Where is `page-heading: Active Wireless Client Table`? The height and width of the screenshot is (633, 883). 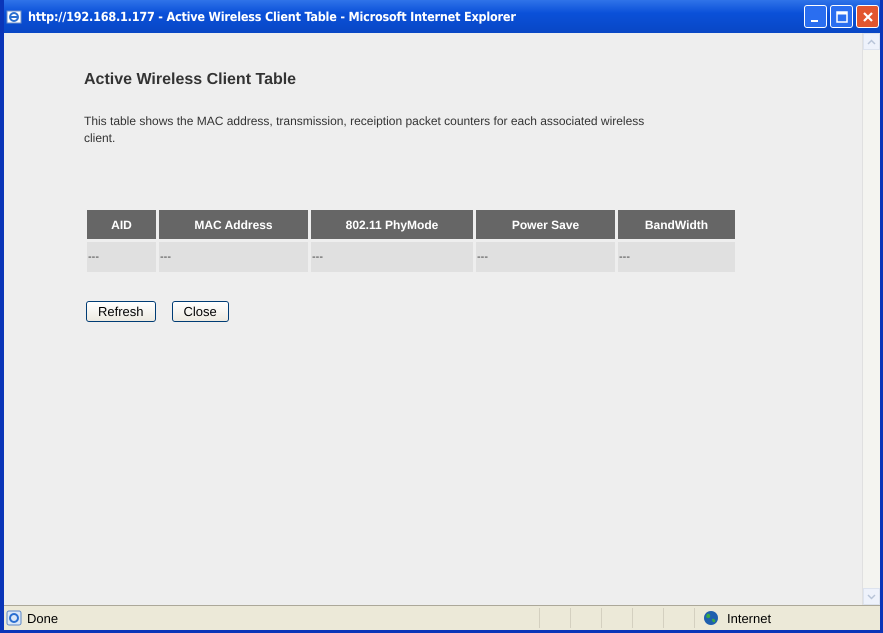
page-heading: Active Wireless Client Table is located at coordinates (191, 80).